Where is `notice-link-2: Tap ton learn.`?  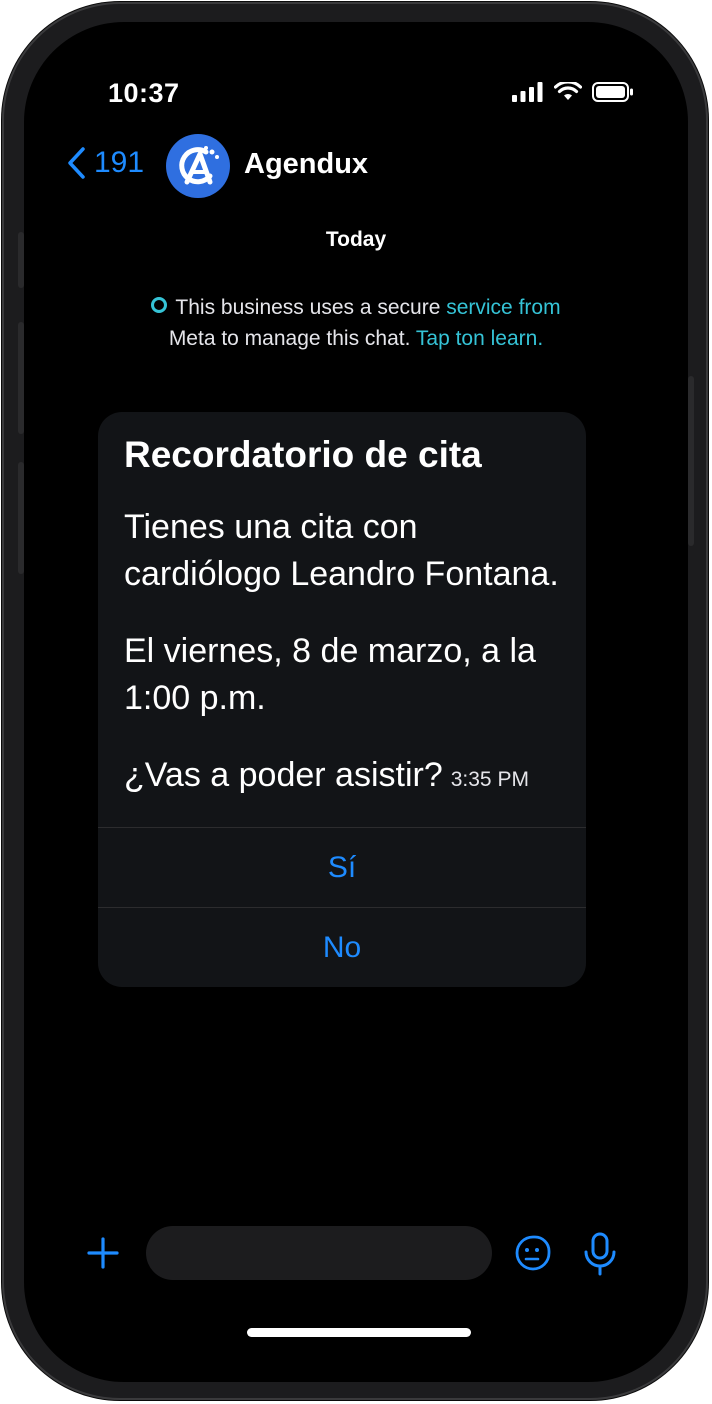
notice-link-2: Tap ton learn. is located at coordinates (479, 338).